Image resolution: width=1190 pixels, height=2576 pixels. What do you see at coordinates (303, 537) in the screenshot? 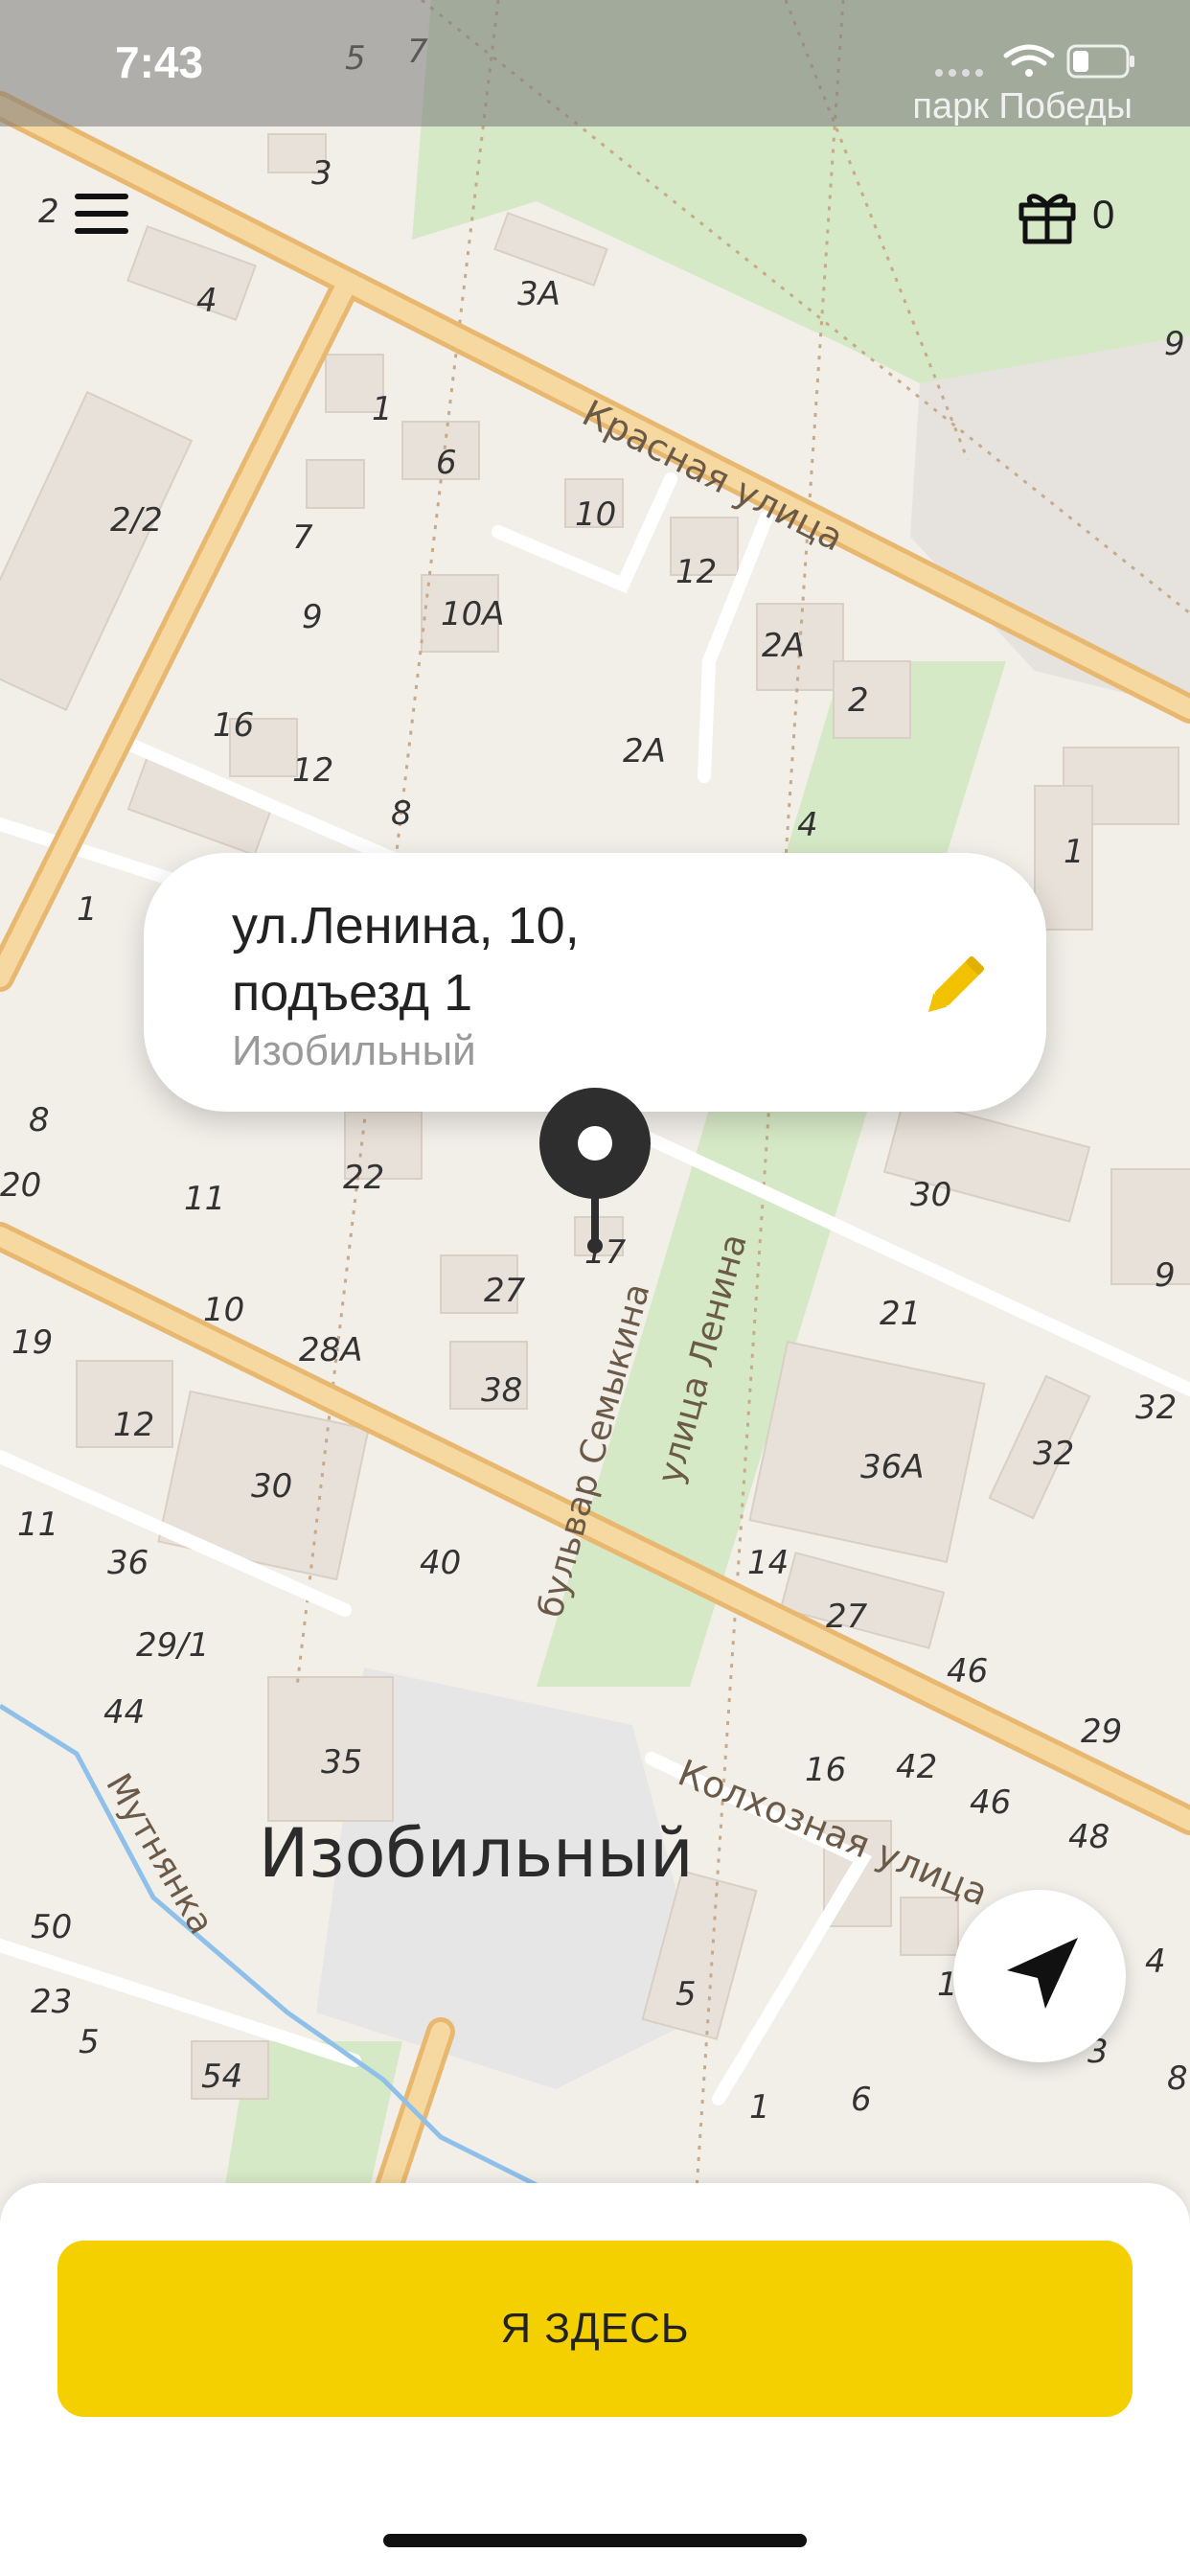
I see `house-number: 7` at bounding box center [303, 537].